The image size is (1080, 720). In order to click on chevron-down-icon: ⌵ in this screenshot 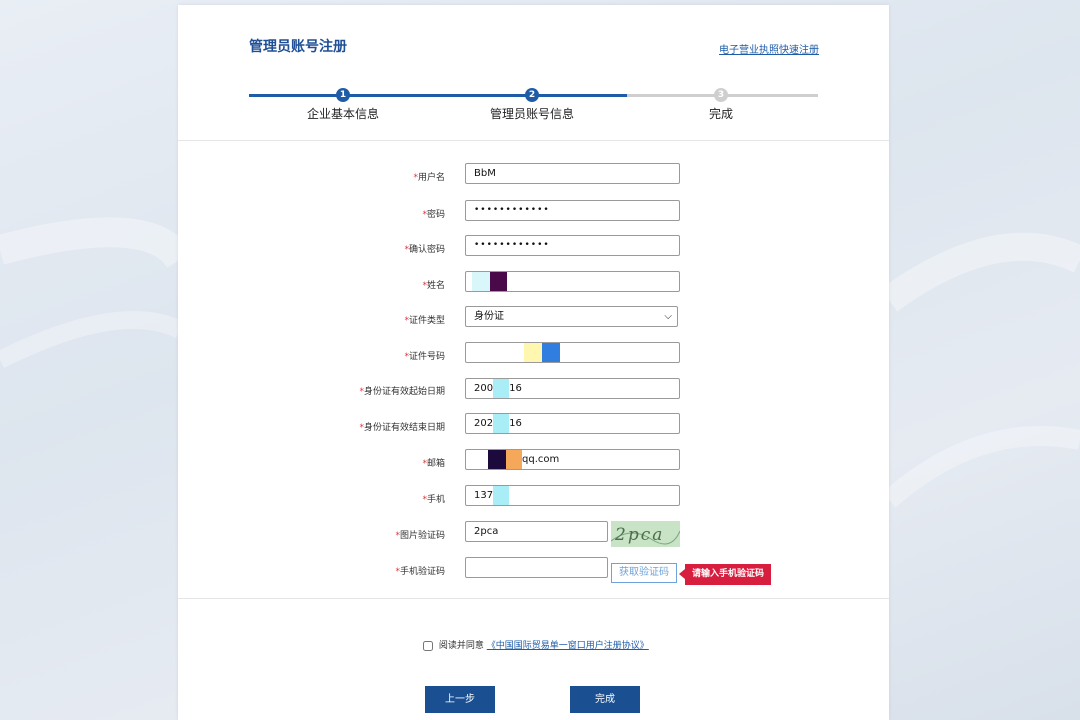, I will do `click(668, 316)`.